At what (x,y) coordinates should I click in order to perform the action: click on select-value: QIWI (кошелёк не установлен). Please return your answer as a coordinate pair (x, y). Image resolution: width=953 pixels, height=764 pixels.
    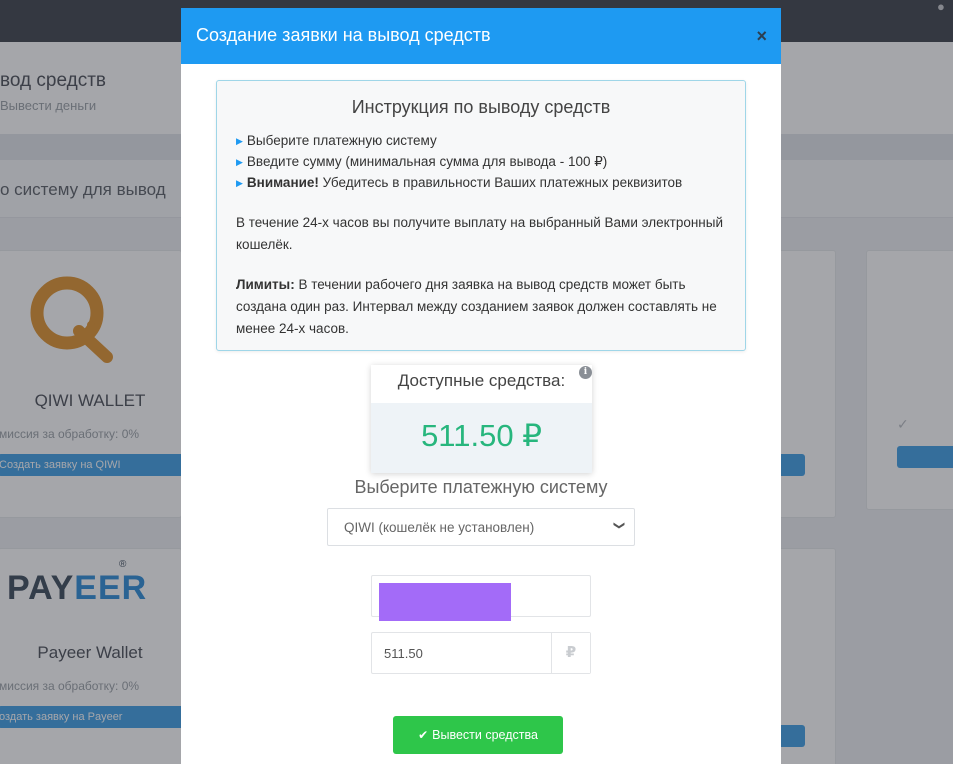
    Looking at the image, I should click on (439, 527).